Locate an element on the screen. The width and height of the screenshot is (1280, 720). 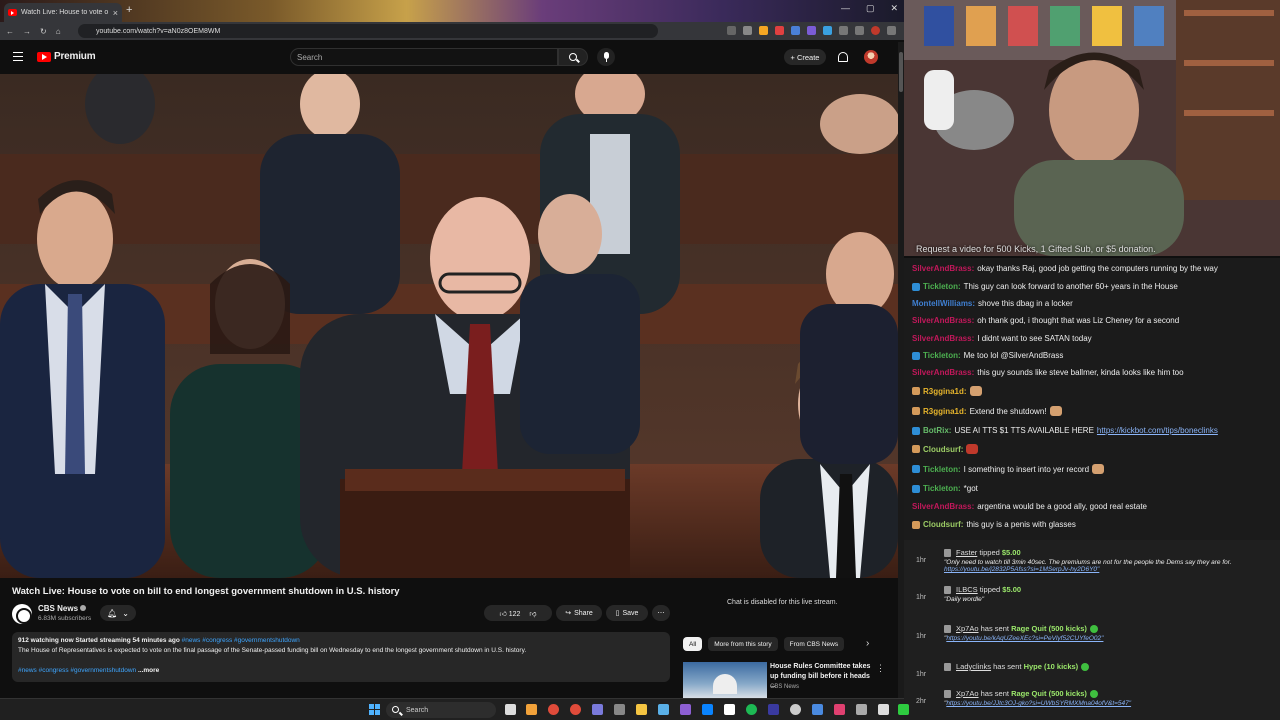
chevron-right-icon: › is located at coordinates (867, 643).